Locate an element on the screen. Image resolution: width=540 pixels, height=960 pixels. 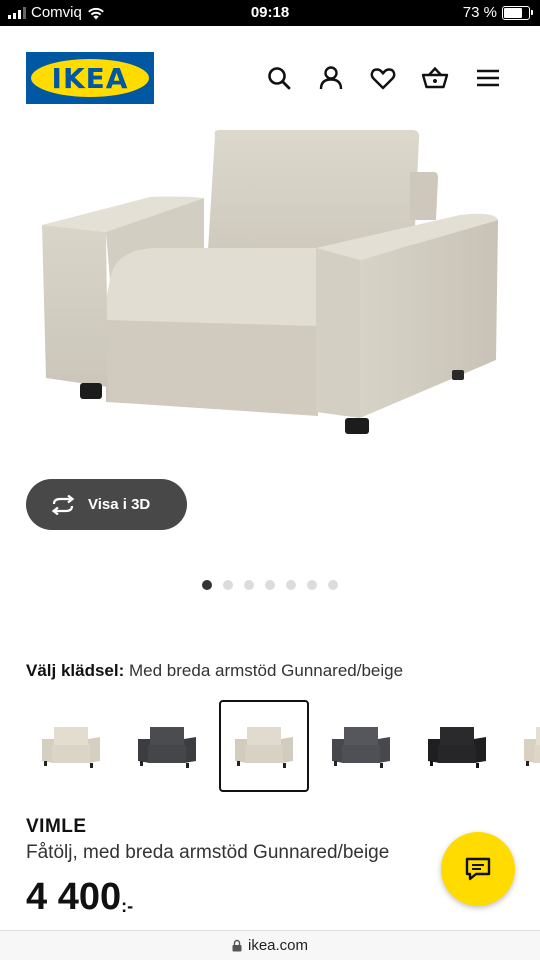
view-3d-button: Visa i 3D is located at coordinates (106, 504).